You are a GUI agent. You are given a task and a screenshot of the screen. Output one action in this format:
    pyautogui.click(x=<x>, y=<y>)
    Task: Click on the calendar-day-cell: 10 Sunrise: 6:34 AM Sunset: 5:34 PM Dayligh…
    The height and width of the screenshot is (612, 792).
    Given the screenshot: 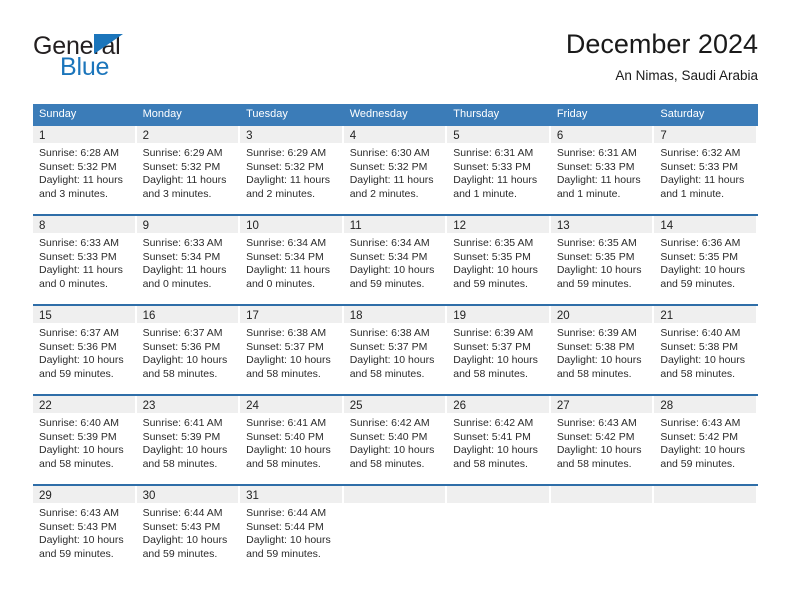 What is the action you would take?
    pyautogui.click(x=292, y=259)
    